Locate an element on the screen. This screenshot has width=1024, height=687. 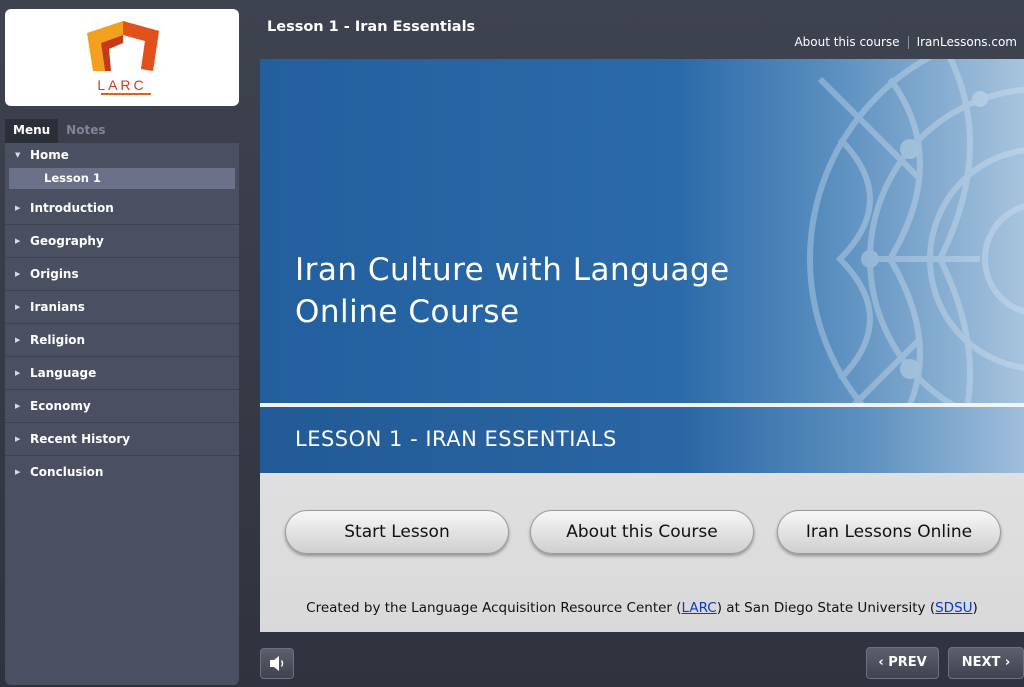
logo-underline is located at coordinates (126, 94).